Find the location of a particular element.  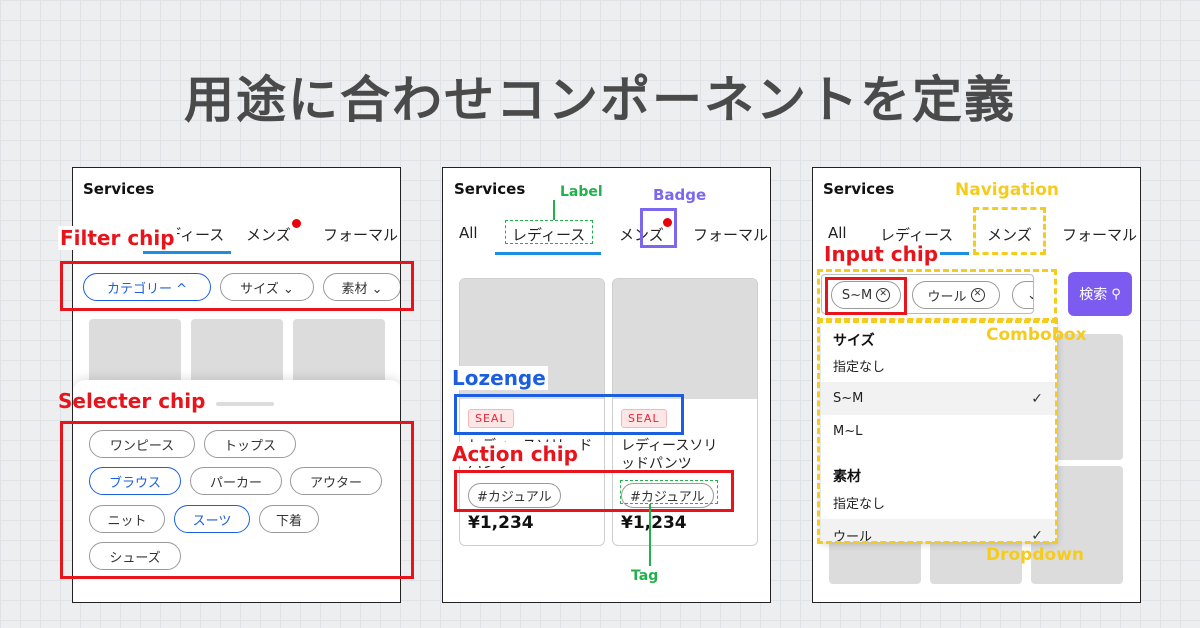

lozenge-highlight is located at coordinates (569, 414).